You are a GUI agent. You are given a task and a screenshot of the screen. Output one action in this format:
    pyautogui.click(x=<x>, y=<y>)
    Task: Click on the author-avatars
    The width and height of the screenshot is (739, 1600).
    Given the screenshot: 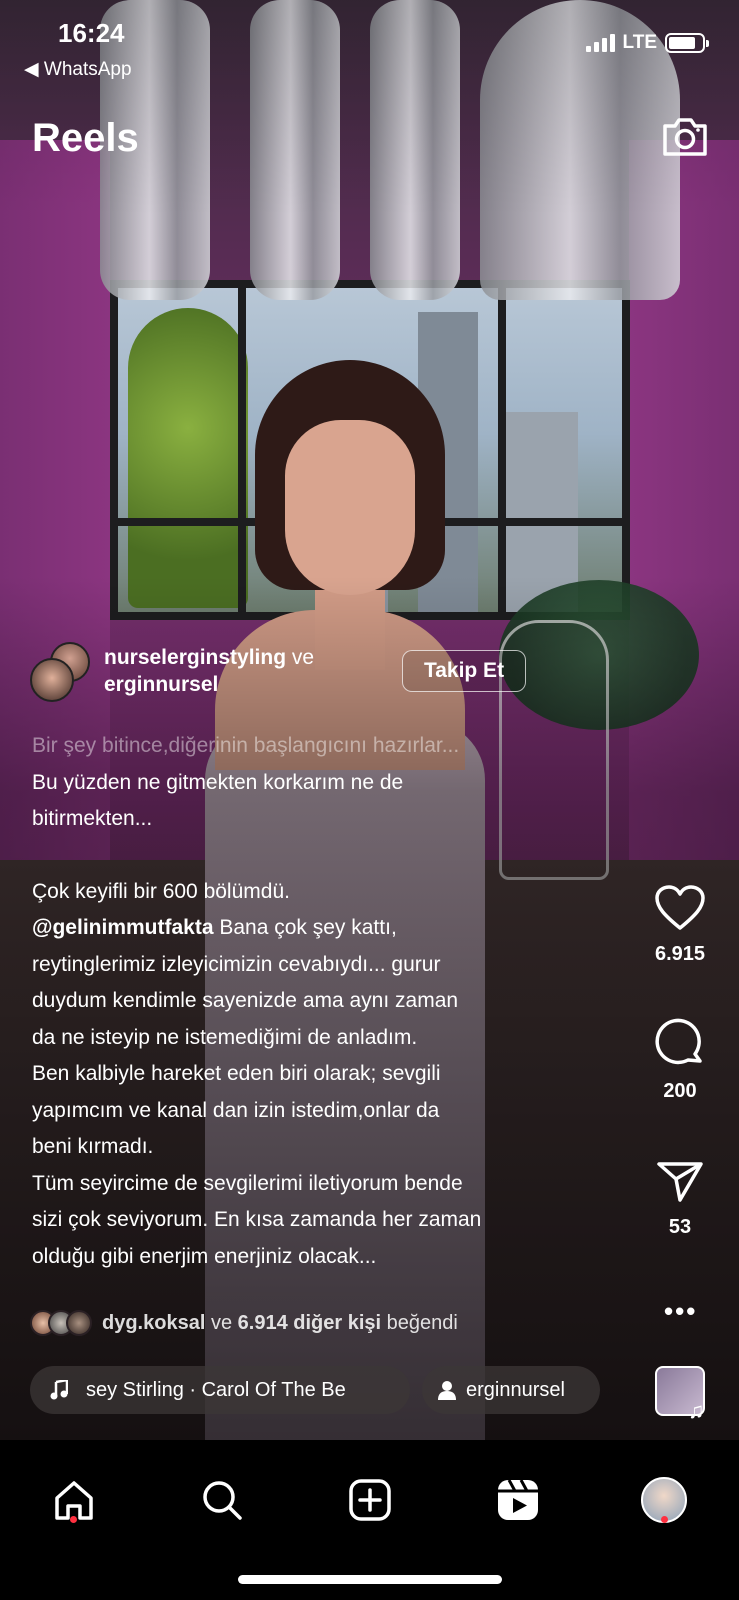 What is the action you would take?
    pyautogui.click(x=63, y=671)
    